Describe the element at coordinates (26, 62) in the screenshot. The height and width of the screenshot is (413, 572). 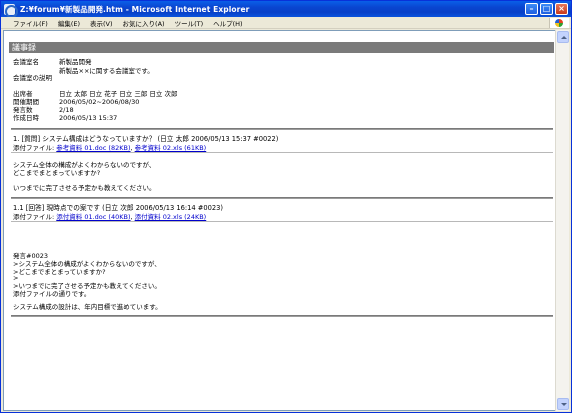
I see `room-name-label: 会議室名` at that location.